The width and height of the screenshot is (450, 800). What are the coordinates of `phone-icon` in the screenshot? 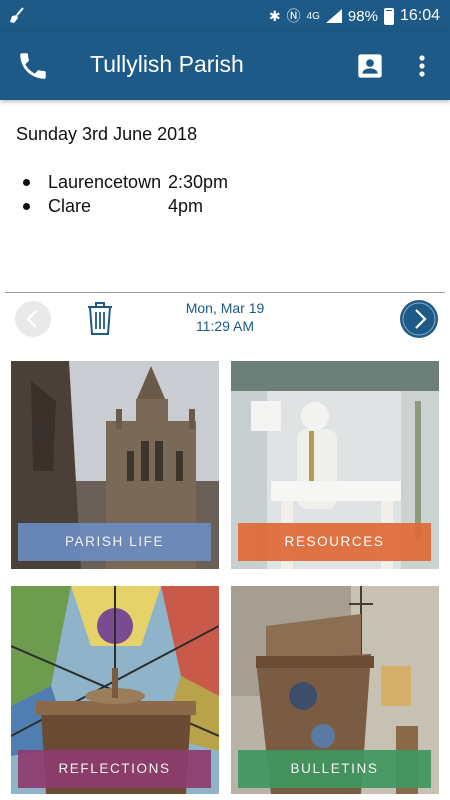 It's located at (33, 66).